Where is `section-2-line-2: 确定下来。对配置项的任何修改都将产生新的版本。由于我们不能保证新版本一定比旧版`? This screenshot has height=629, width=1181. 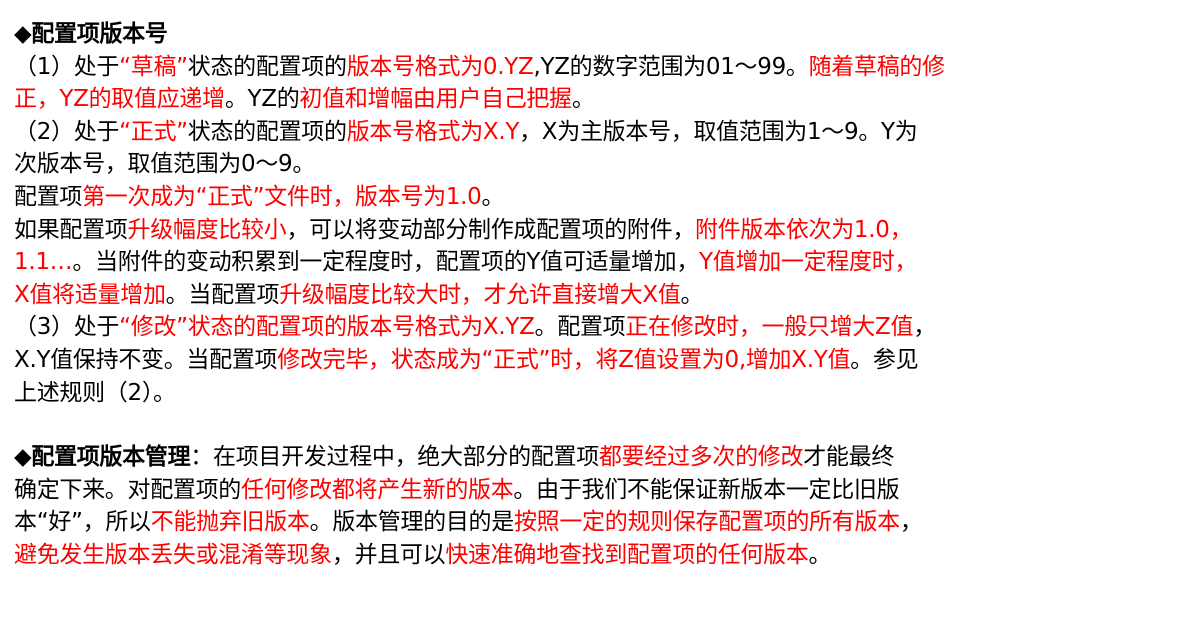
section-2-line-2: 确定下来。对配置项的任何修改都将产生新的版本。由于我们不能保证新版本一定比旧版 is located at coordinates (594, 490).